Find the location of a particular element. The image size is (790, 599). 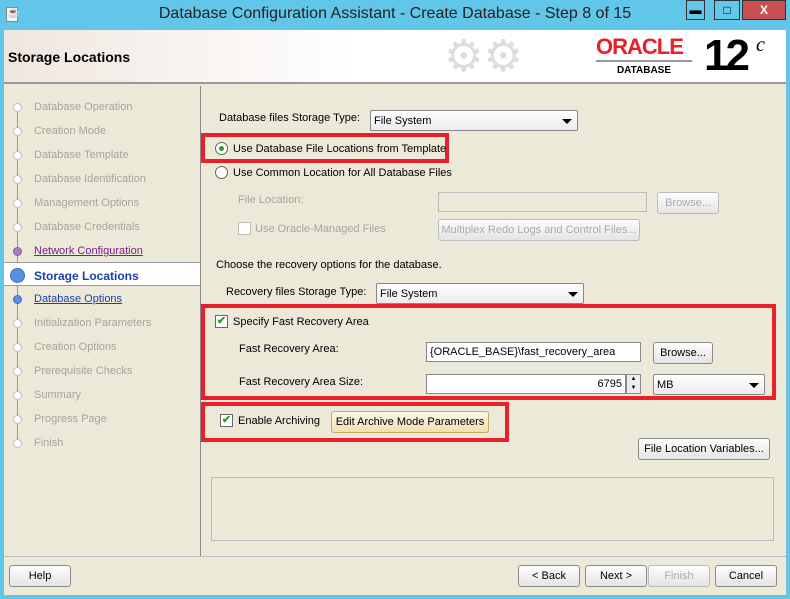

step-creation-mode: Creation Mode is located at coordinates (70, 131).